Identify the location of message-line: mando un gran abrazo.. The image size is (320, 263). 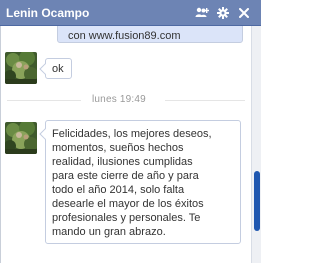
(109, 232).